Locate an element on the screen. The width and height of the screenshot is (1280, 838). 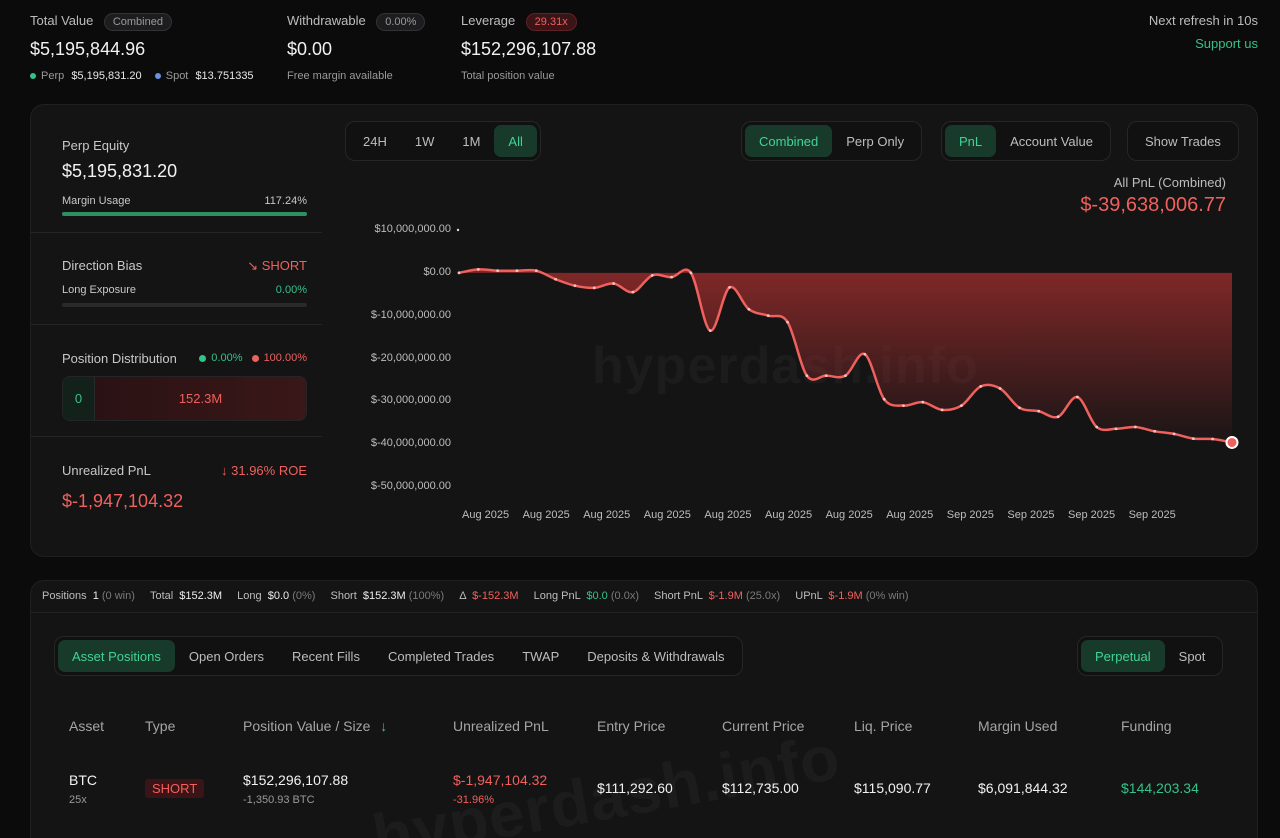
col-entry-price: Entry Price is located at coordinates (631, 726).